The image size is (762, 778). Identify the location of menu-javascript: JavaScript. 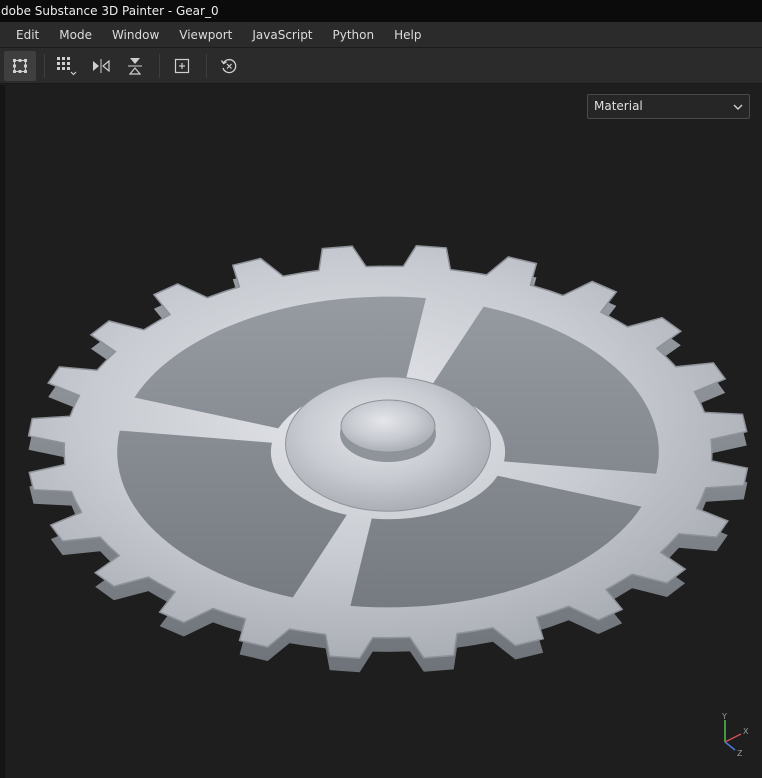
(282, 35).